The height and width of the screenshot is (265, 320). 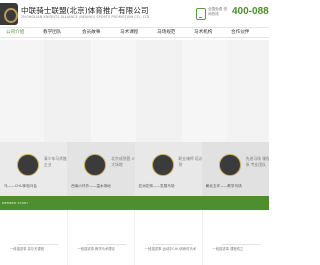 What do you see at coordinates (236, 237) in the screenshot?
I see `news-item: 一段描述事 课程成立` at bounding box center [236, 237].